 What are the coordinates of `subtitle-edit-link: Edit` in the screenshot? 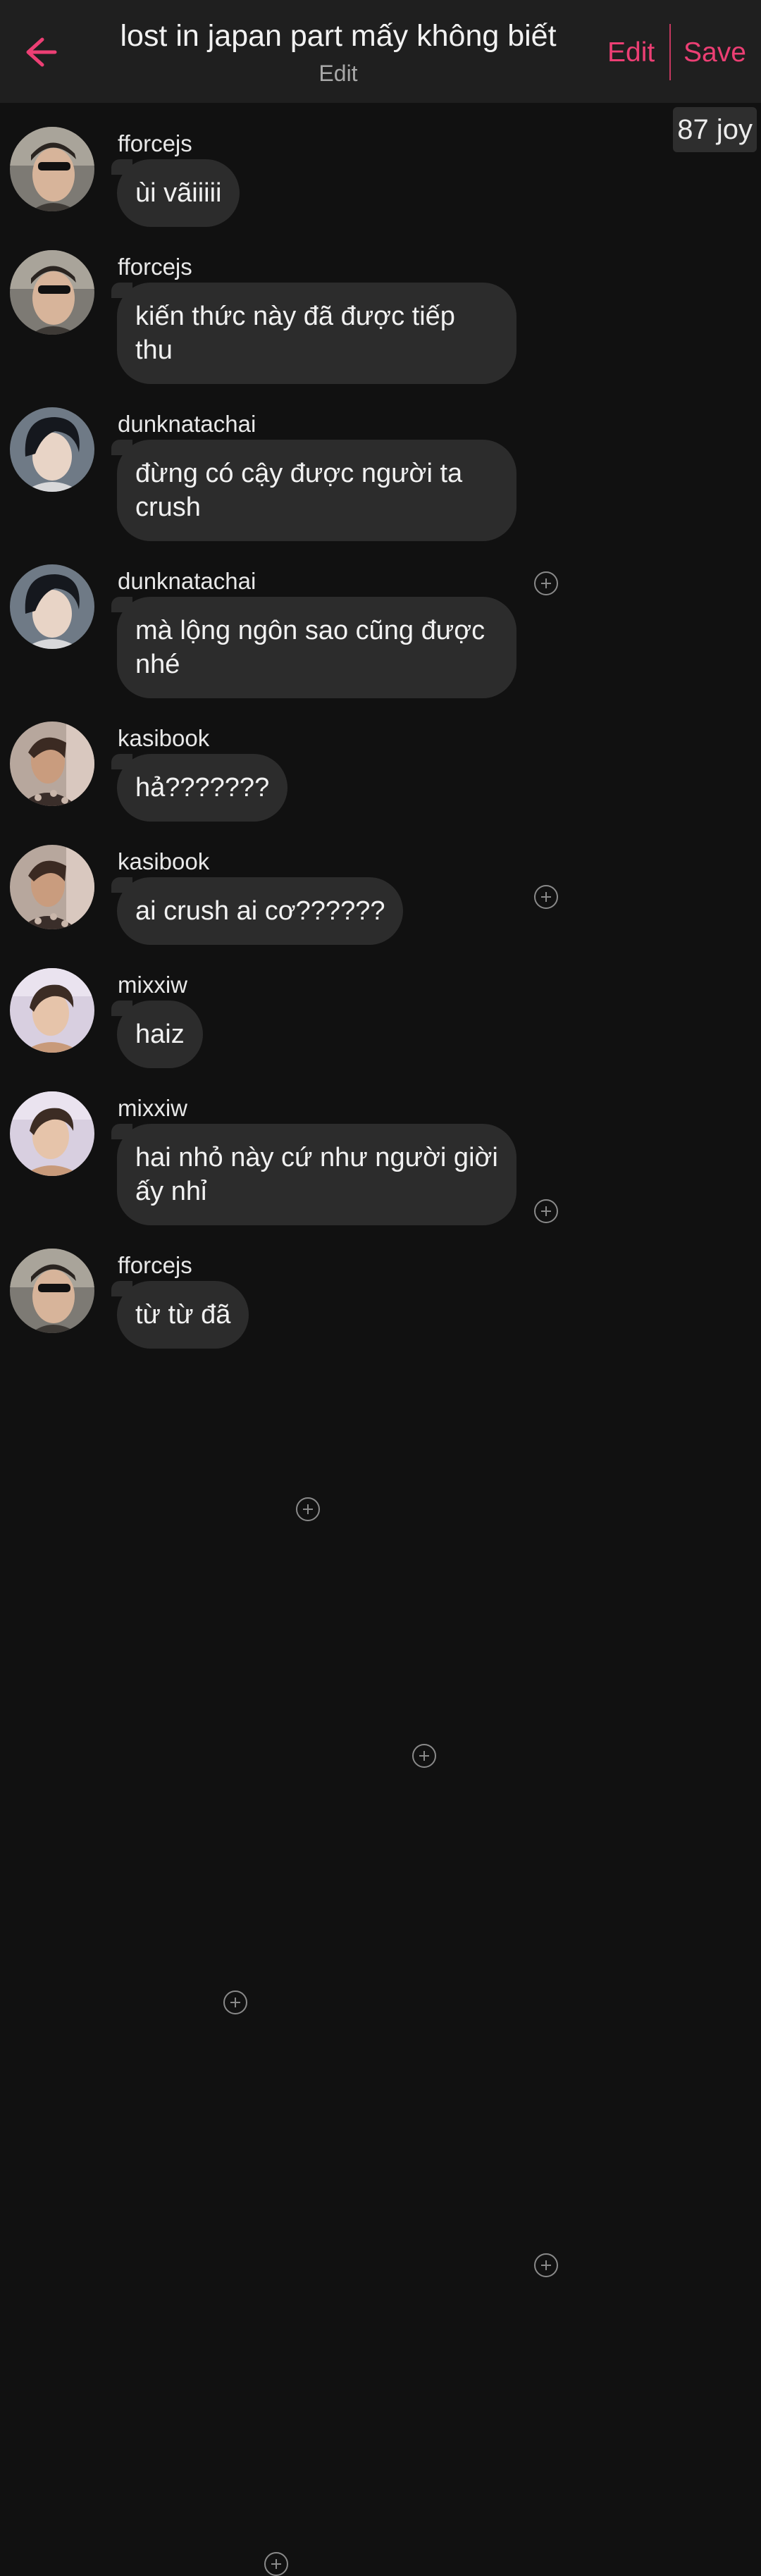 It's located at (338, 73).